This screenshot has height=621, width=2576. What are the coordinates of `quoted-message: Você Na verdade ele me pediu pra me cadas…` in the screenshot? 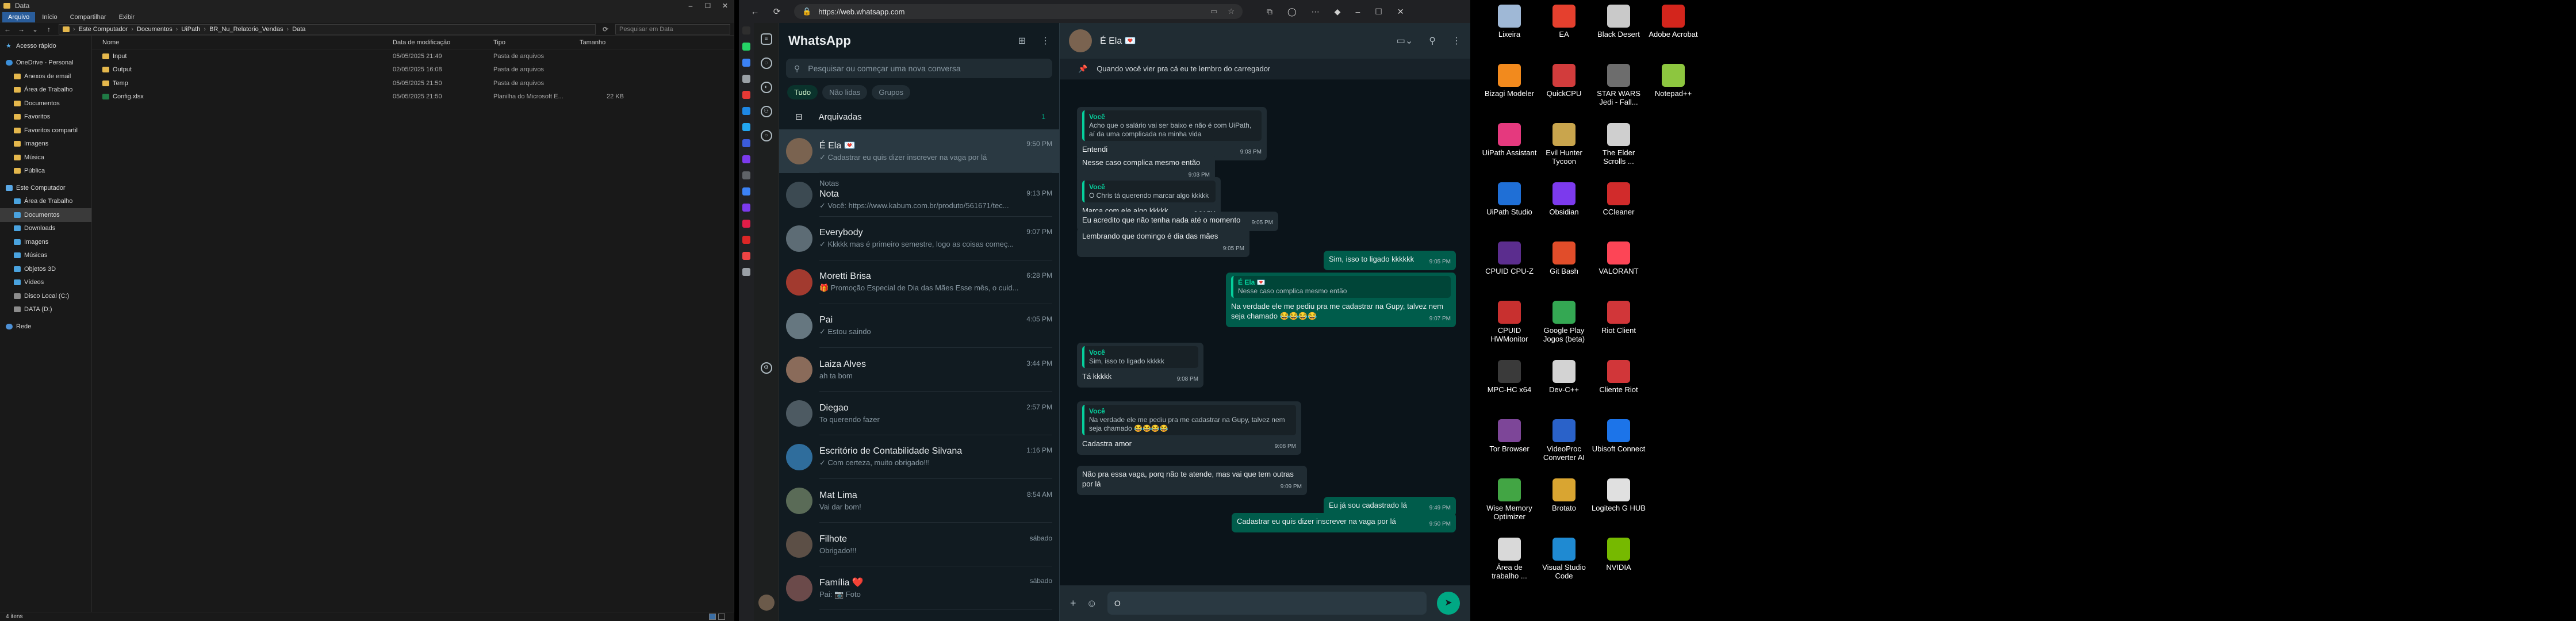 It's located at (1189, 420).